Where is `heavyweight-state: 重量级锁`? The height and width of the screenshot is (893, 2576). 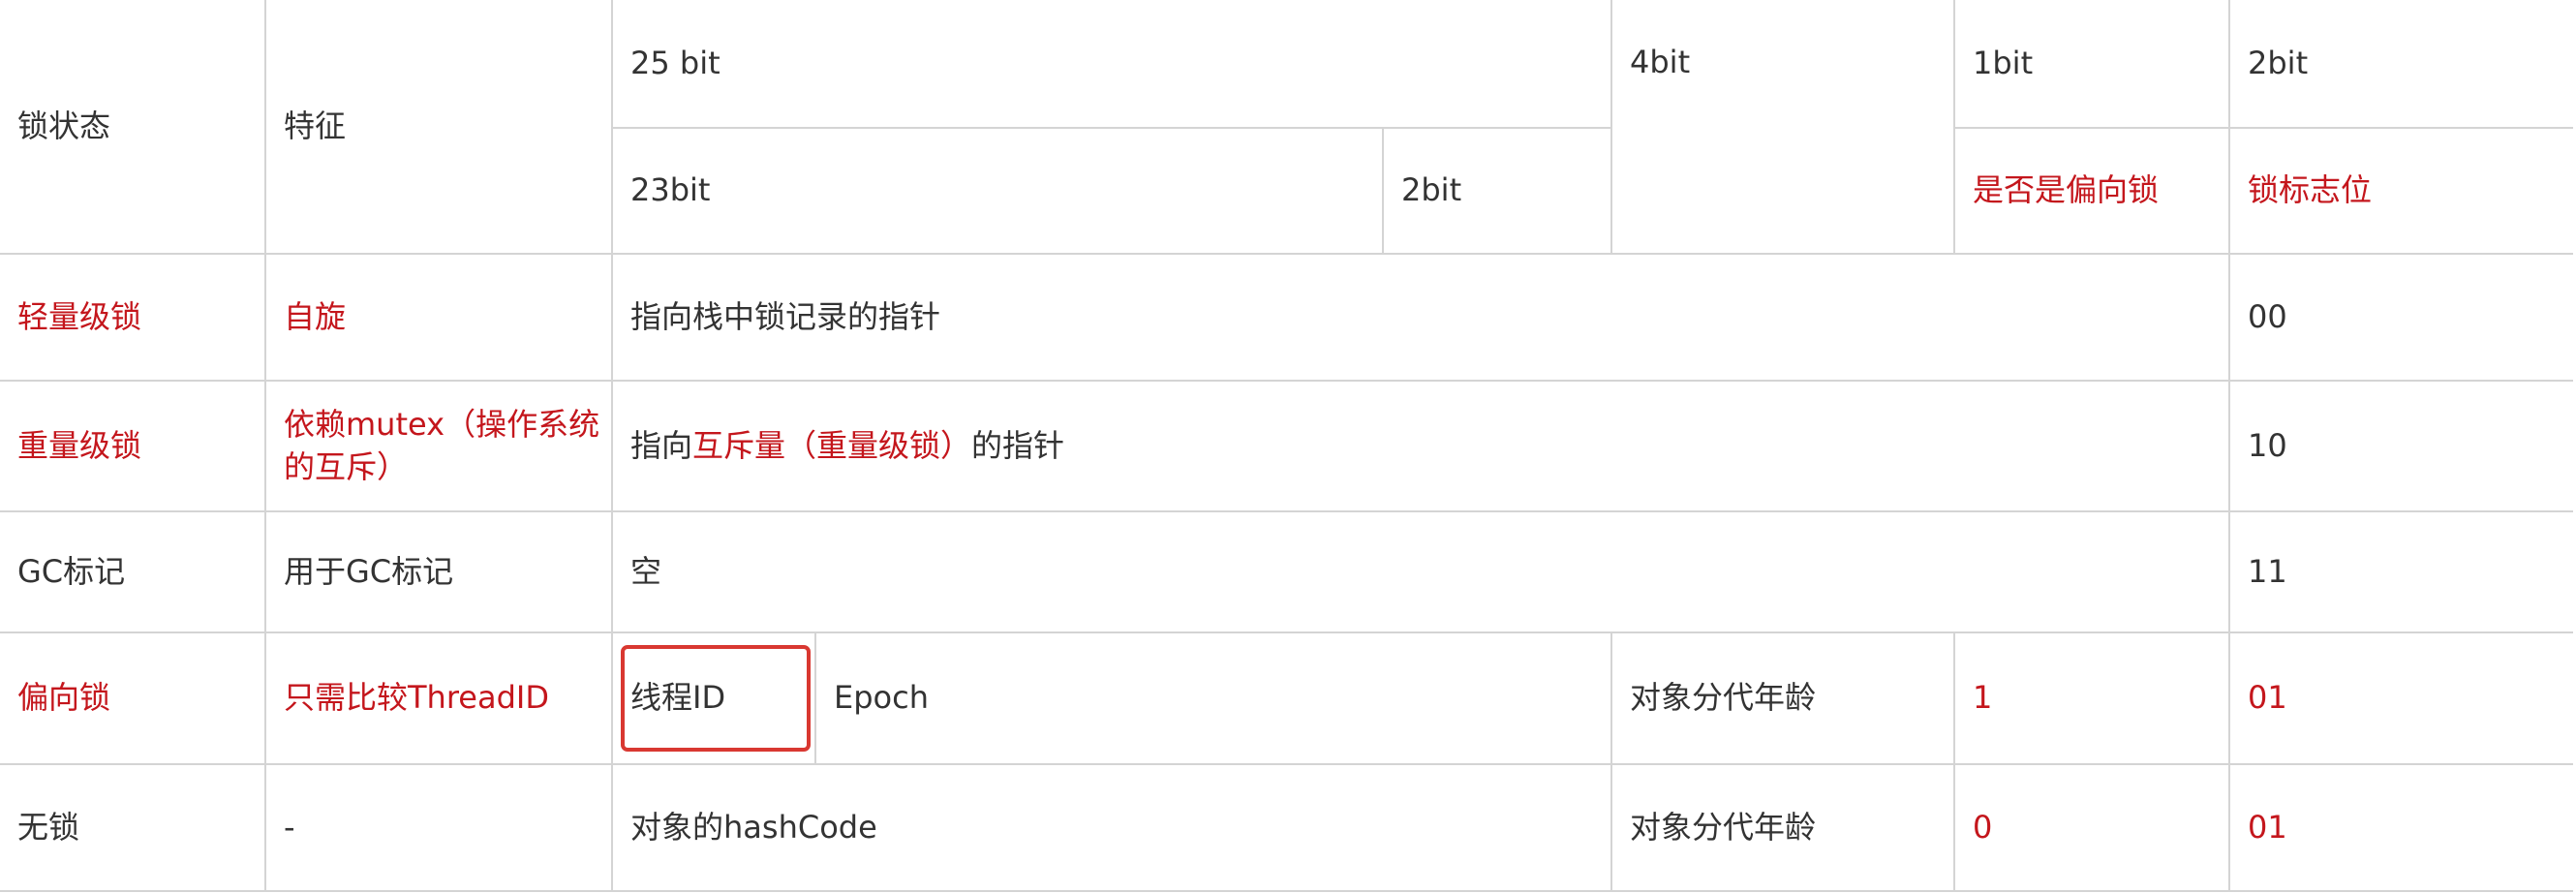 heavyweight-state: 重量级锁 is located at coordinates (133, 446).